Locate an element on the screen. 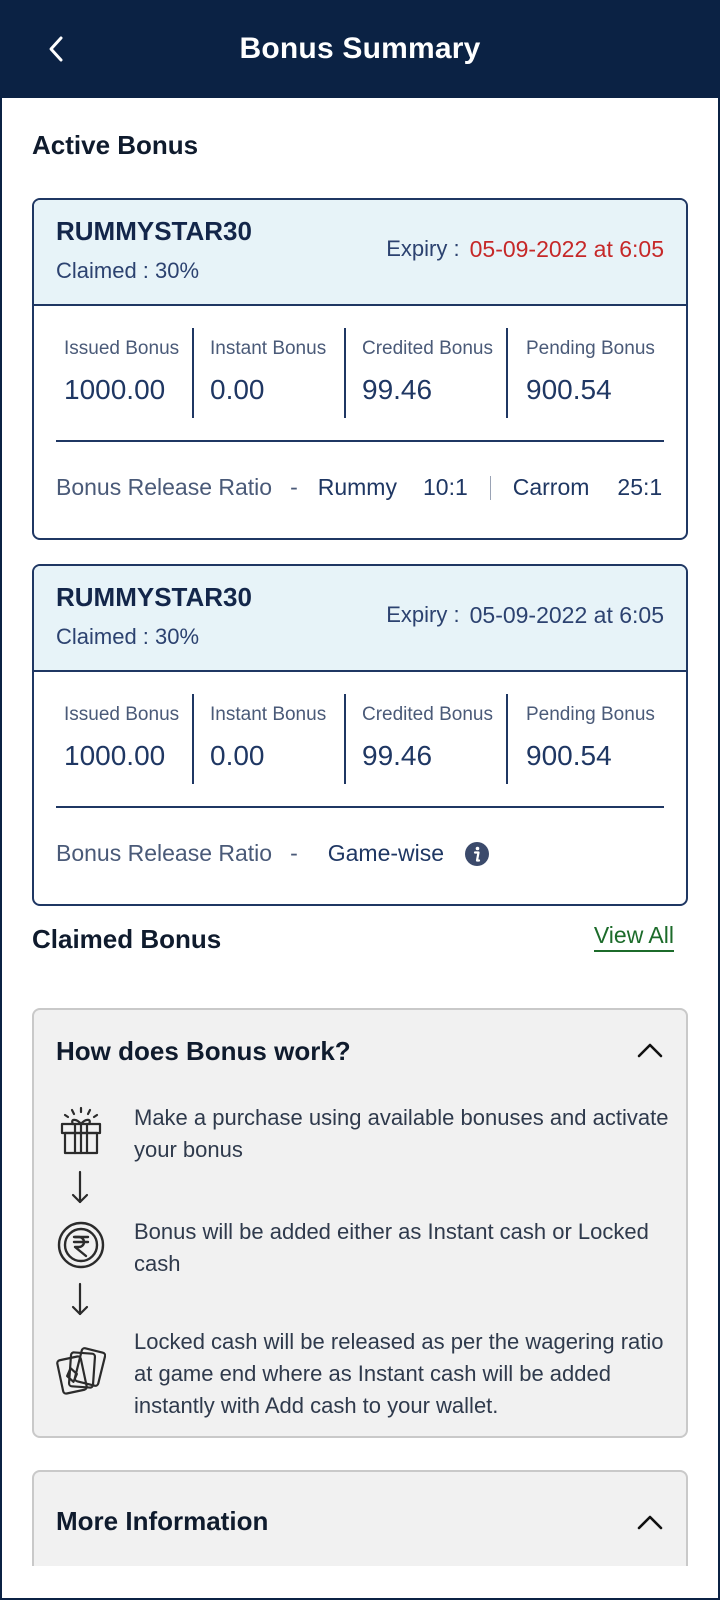  panel-title: More Information is located at coordinates (162, 1521).